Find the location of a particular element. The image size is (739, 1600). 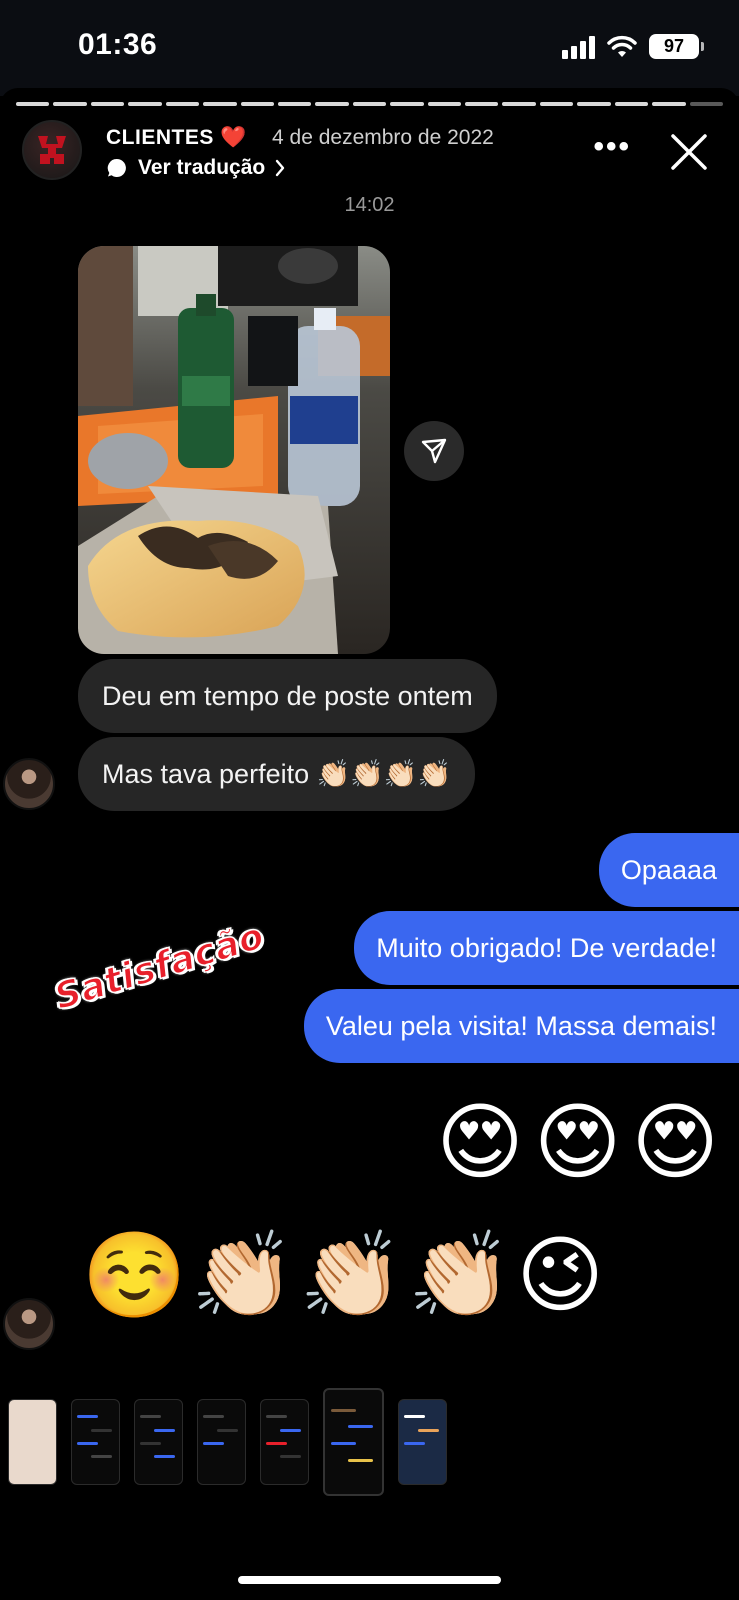

translate-link: Ver tradução is located at coordinates (195, 168).